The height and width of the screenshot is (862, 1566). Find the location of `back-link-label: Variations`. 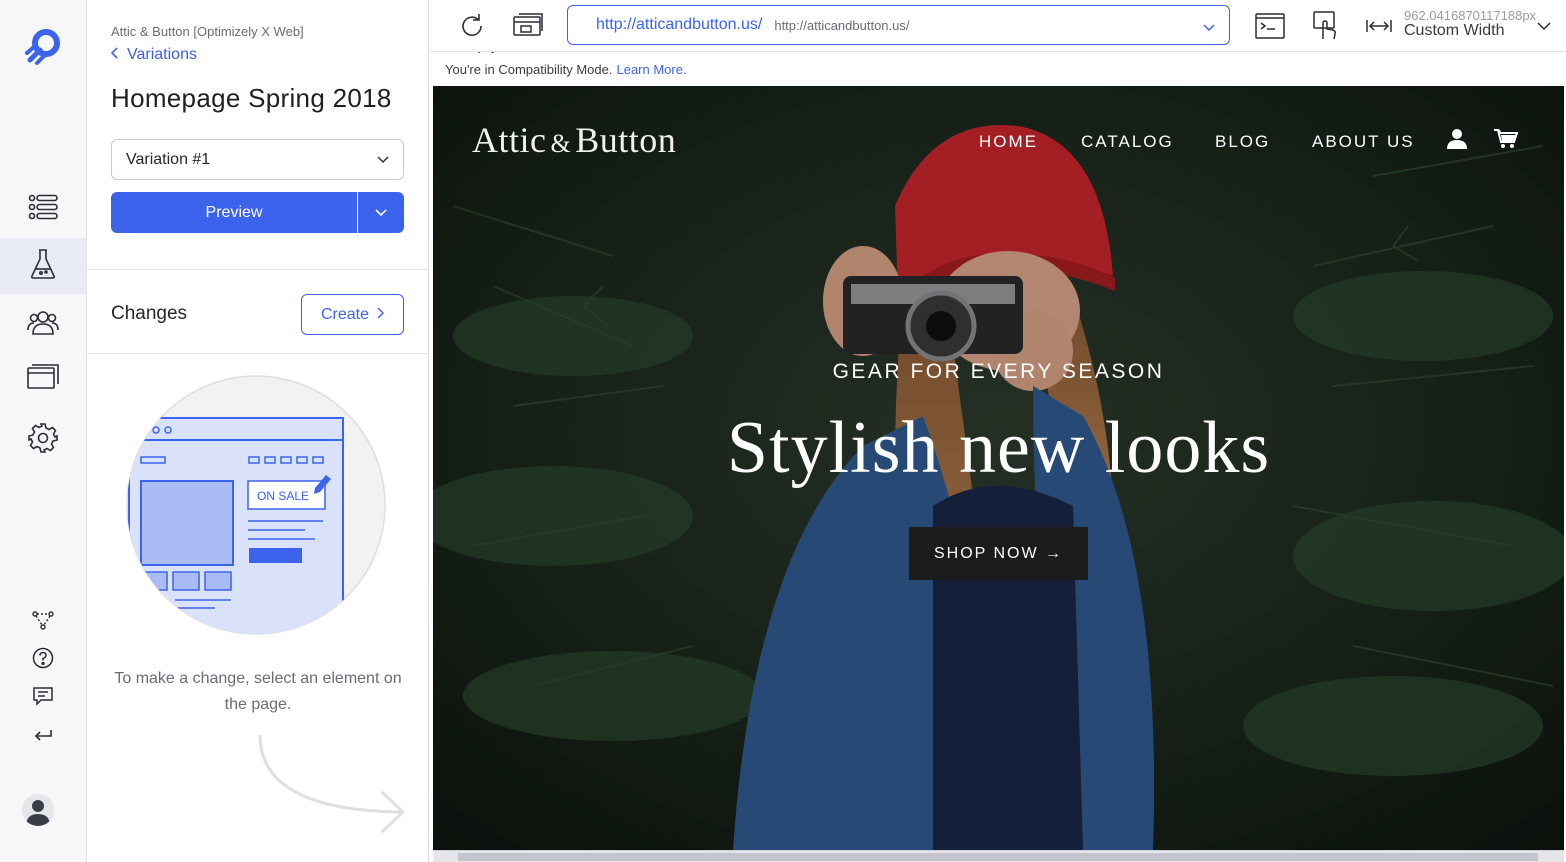

back-link-label: Variations is located at coordinates (162, 54).